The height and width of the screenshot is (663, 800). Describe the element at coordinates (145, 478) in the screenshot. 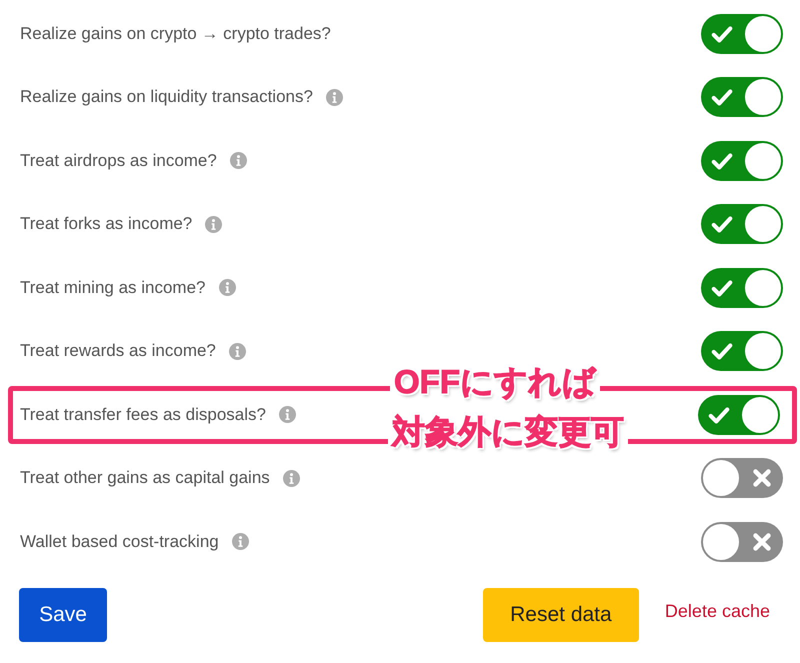

I see `setting-label: Treat other gains as capital gains` at that location.